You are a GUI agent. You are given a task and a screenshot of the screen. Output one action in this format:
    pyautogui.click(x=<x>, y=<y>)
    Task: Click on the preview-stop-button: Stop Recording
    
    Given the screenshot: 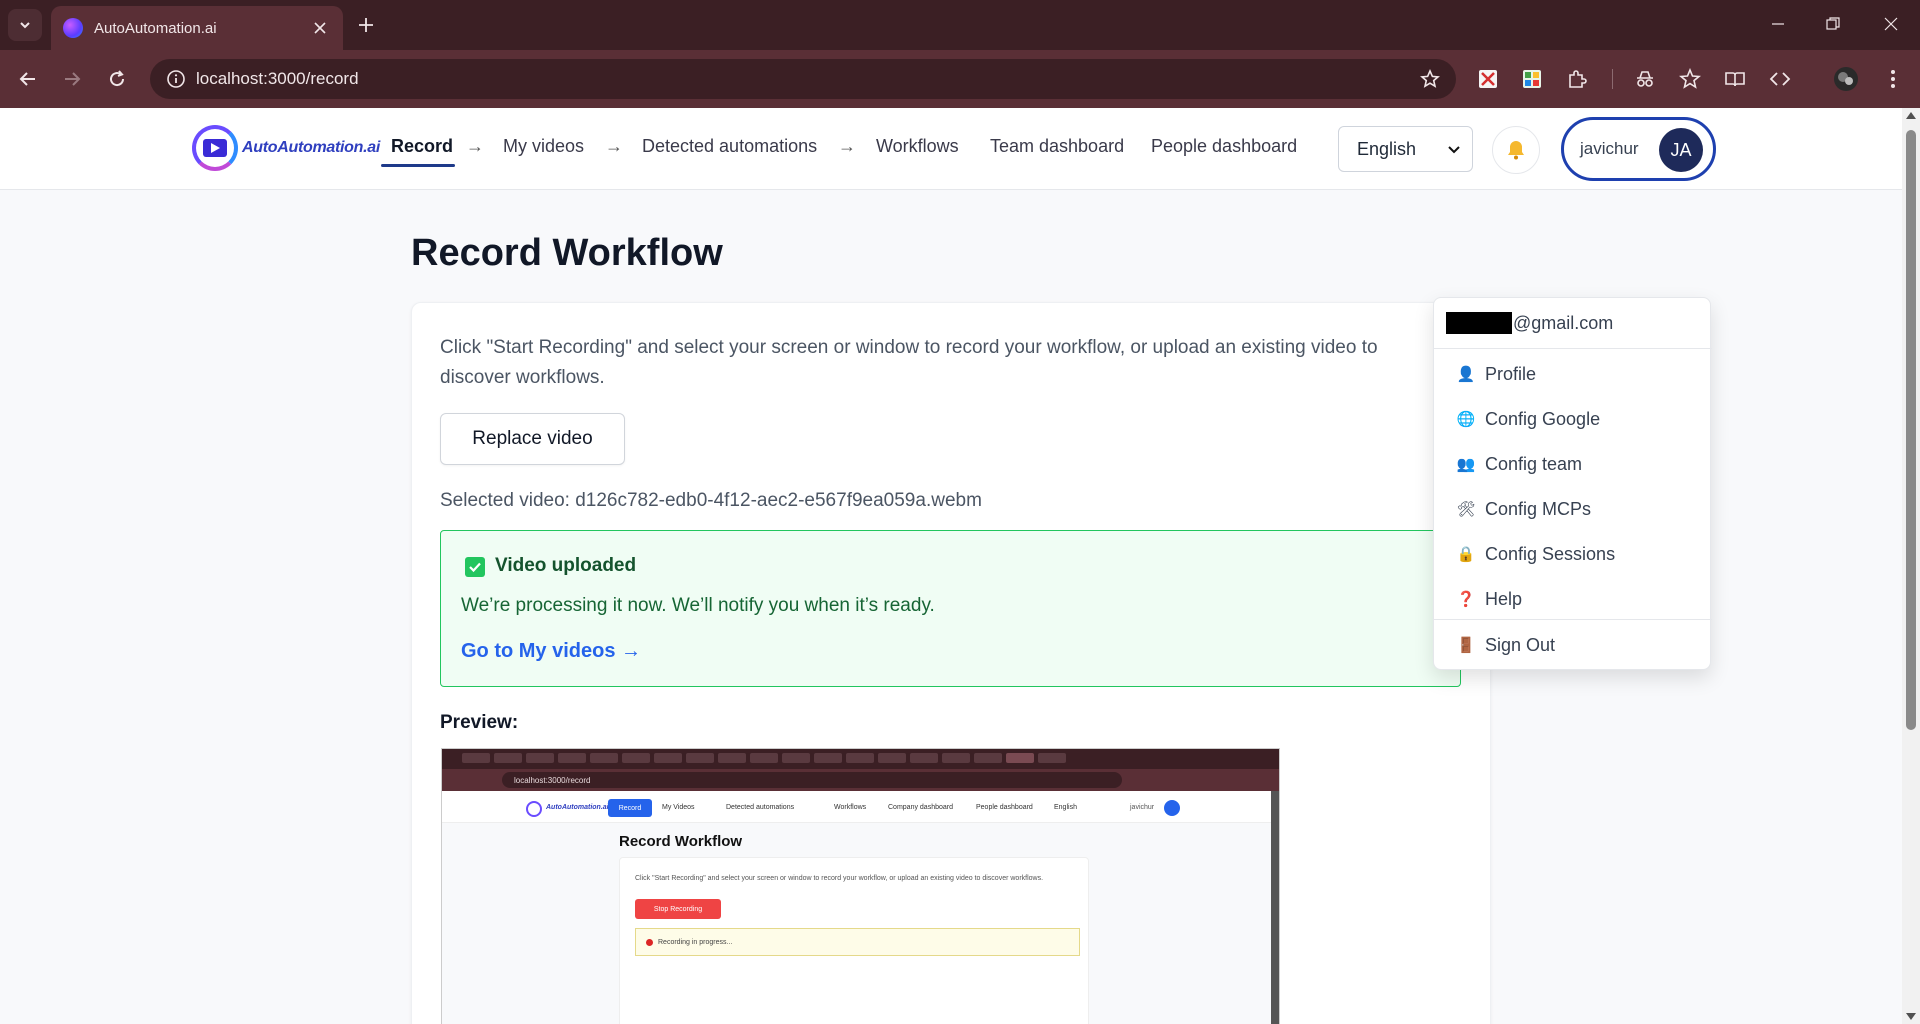 What is the action you would take?
    pyautogui.click(x=678, y=909)
    